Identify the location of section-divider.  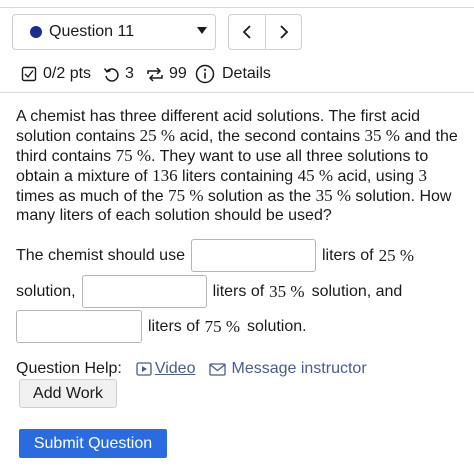
(237, 92).